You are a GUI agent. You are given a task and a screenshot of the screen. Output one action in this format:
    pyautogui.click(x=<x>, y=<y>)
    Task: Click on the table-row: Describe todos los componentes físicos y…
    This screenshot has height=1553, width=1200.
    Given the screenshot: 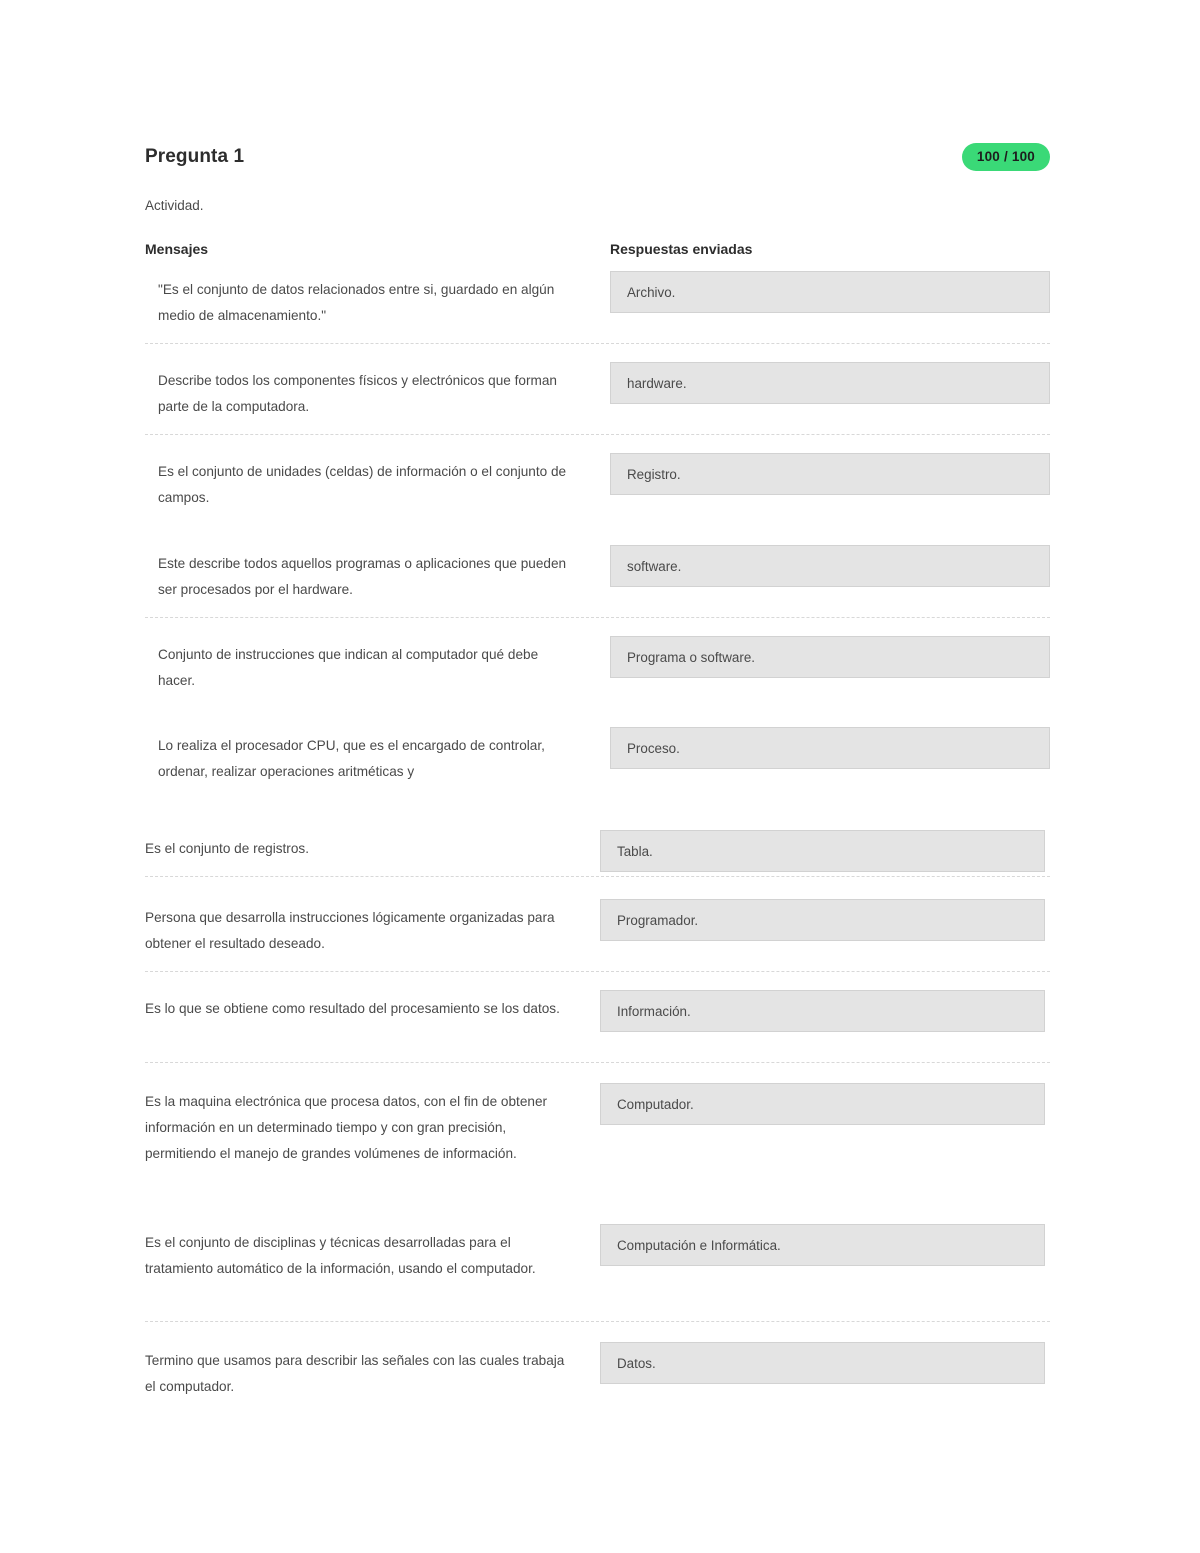 What is the action you would take?
    pyautogui.click(x=597, y=391)
    